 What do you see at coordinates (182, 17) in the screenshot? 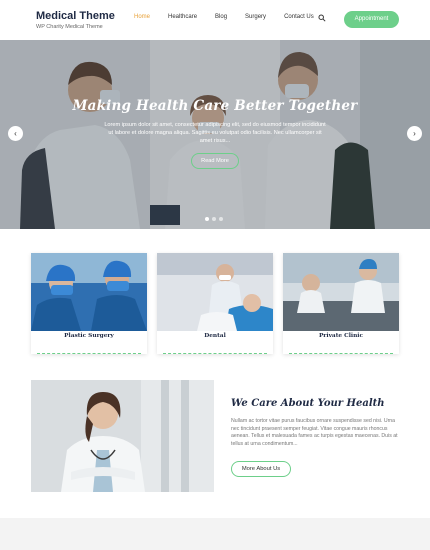
I see `nav-healthcare: Healthcare` at bounding box center [182, 17].